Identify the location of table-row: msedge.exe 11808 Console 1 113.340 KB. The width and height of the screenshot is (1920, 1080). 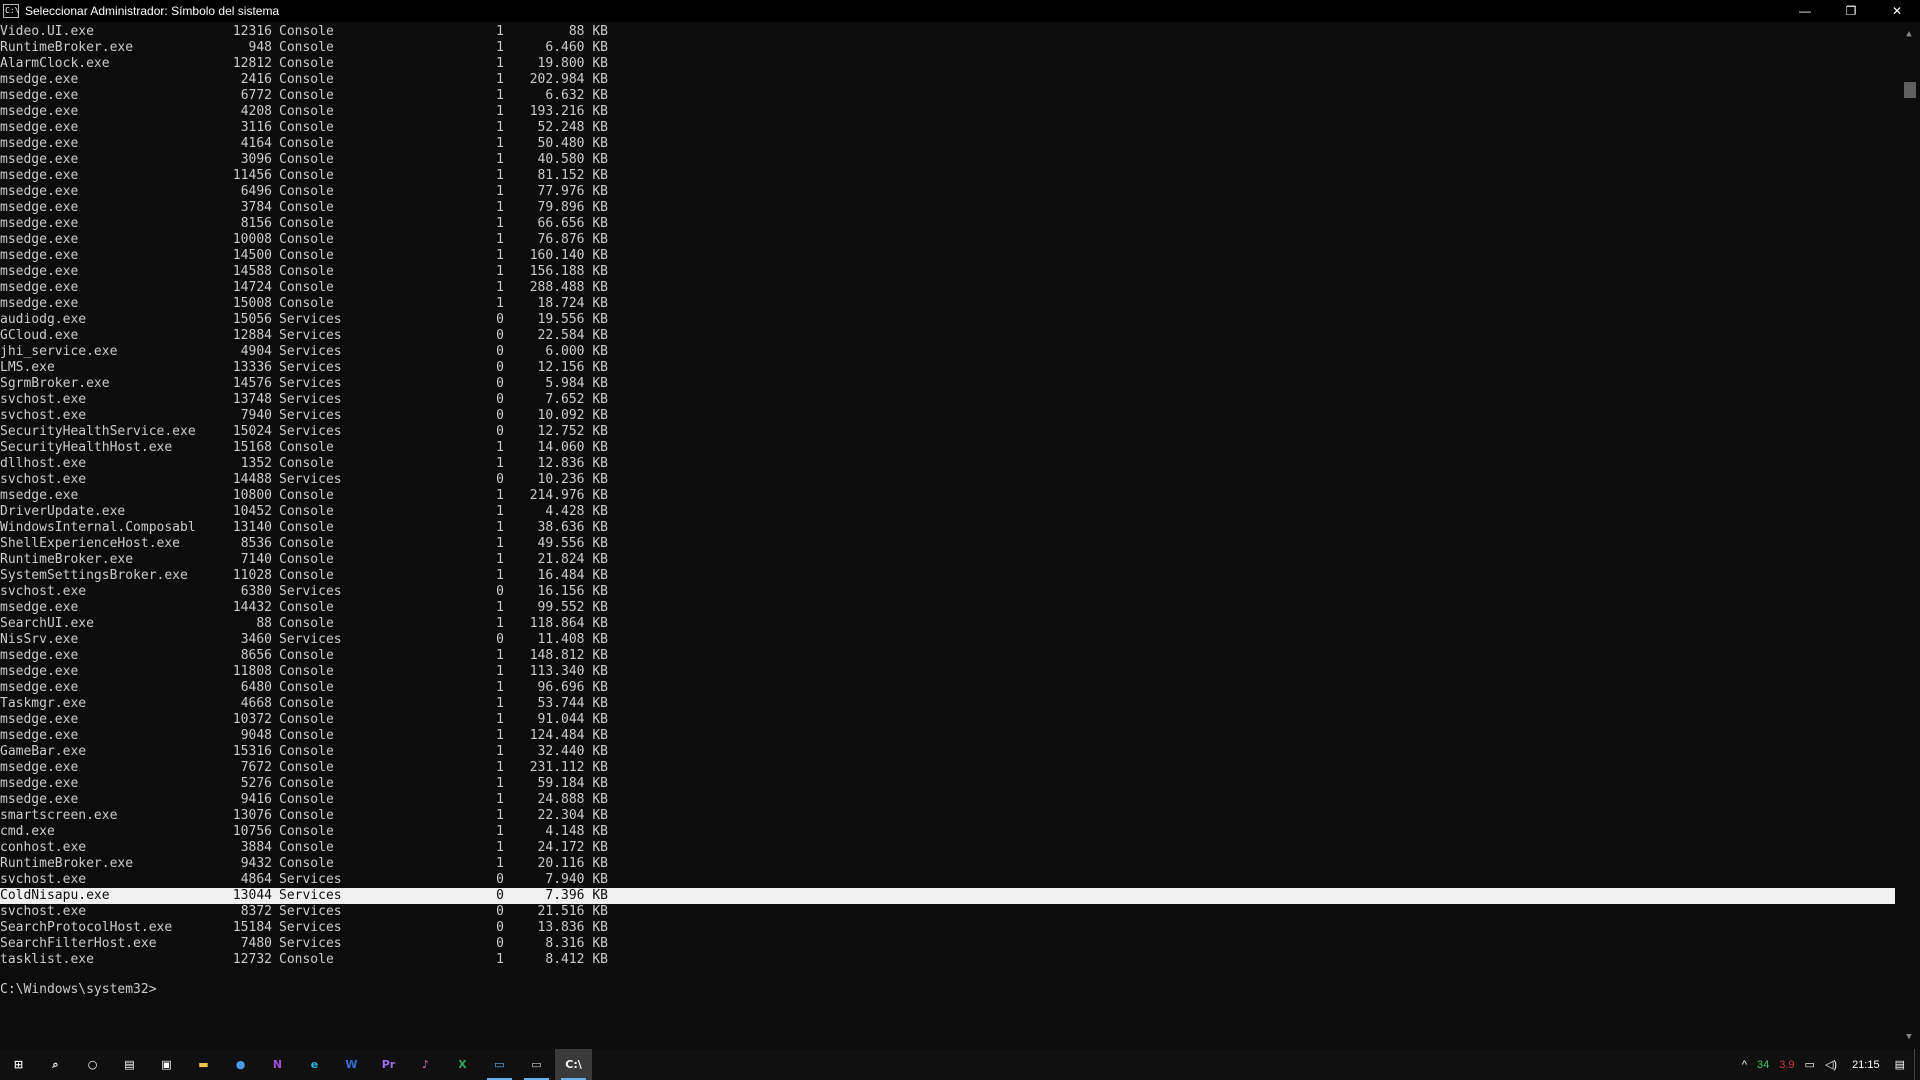
(949, 672).